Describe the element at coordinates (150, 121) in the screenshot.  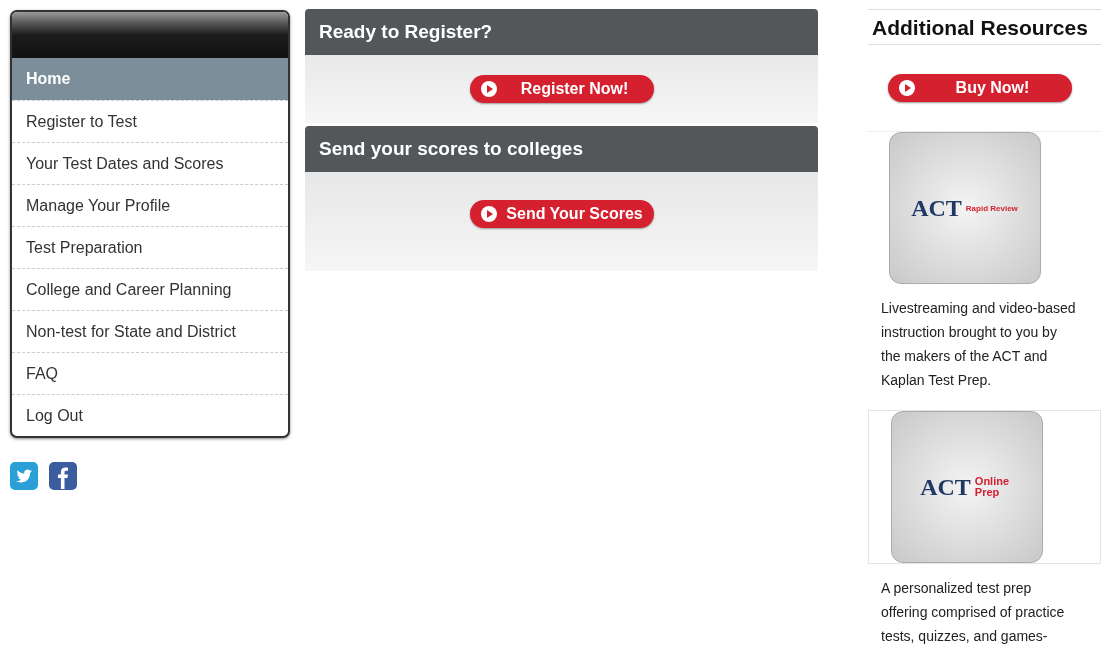
I see `menu-item: Register to Test` at that location.